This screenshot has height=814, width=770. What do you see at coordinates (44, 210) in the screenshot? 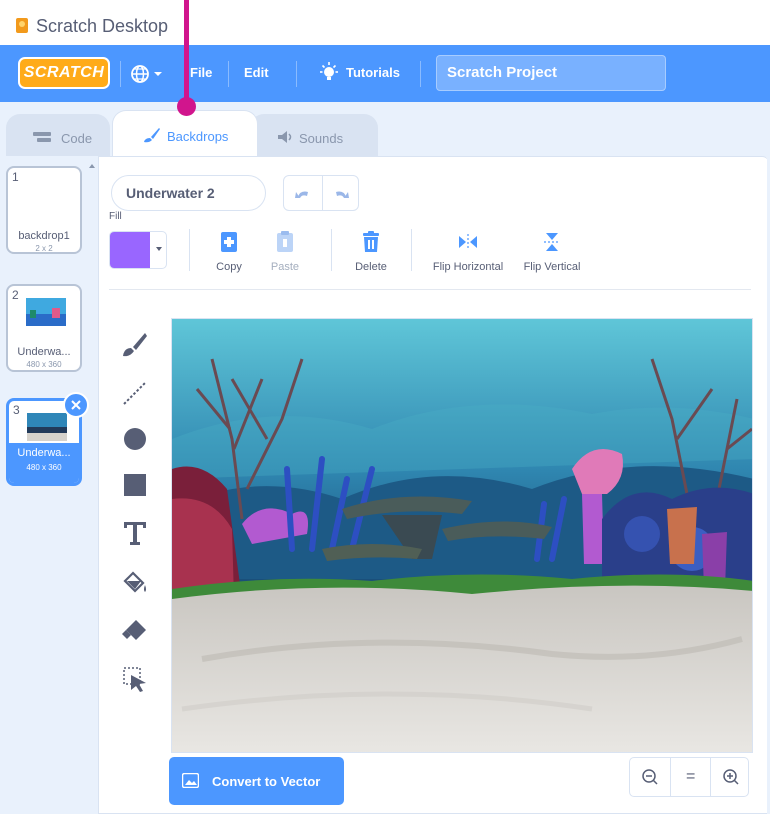
I see `backdrop-thumbnail-1: 1 backdrop1 2 x 2` at bounding box center [44, 210].